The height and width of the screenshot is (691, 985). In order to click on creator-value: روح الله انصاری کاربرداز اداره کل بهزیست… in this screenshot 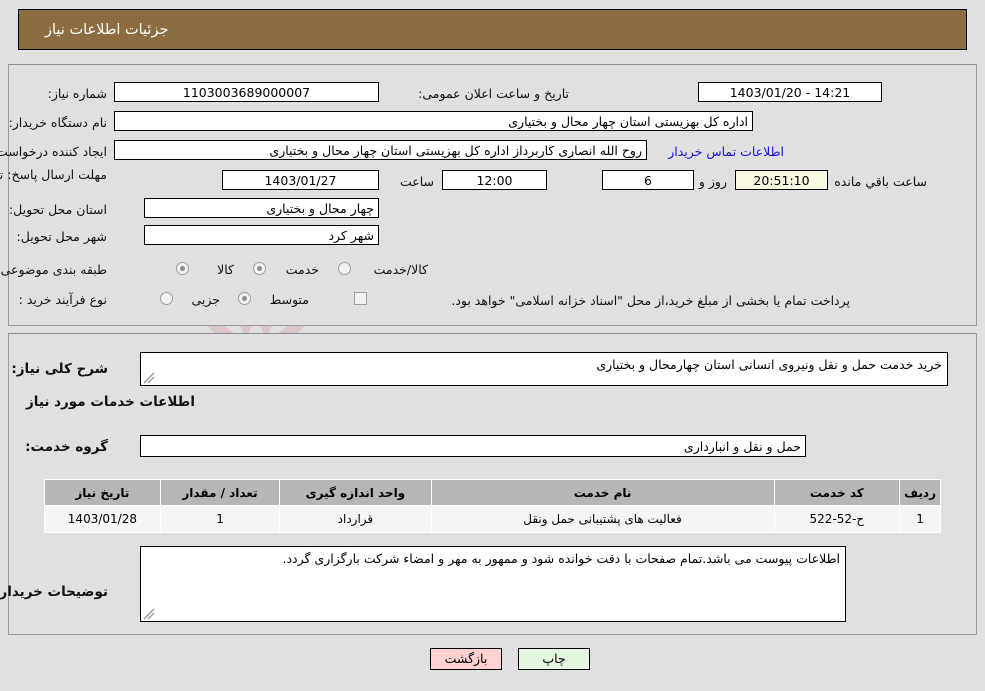, I will do `click(380, 150)`.